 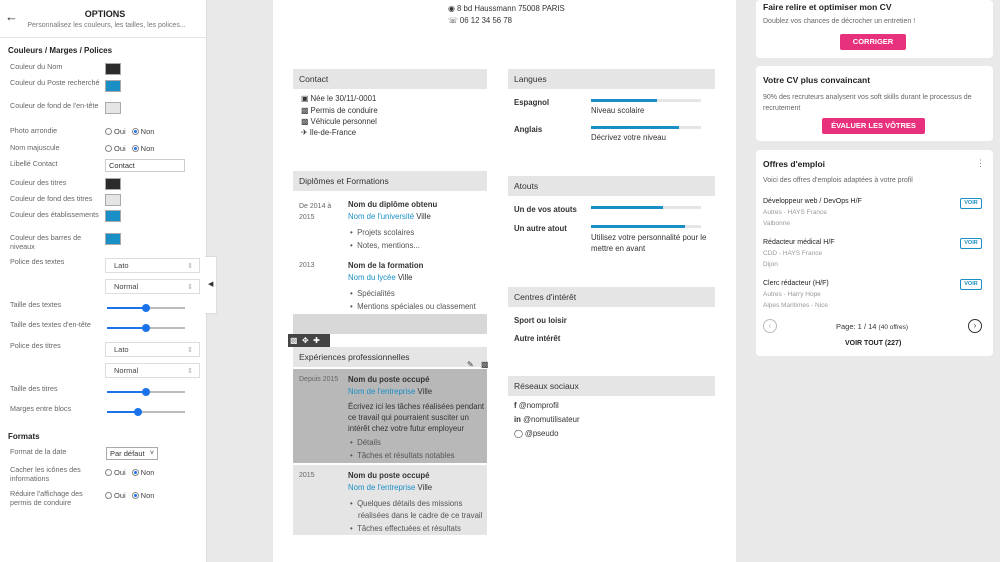 I want to click on list-item: • Quelques détails des missions, so click(x=406, y=503).